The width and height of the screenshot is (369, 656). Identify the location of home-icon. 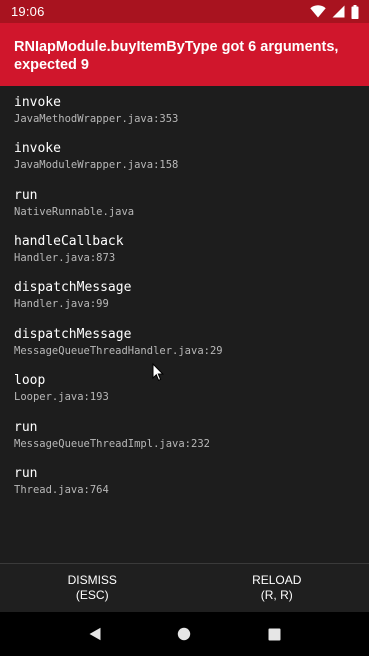
(184, 634).